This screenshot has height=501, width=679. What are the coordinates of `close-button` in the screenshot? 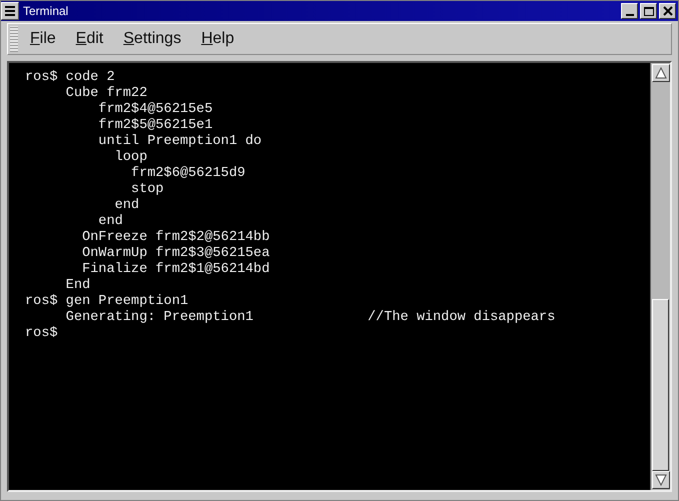 It's located at (667, 11).